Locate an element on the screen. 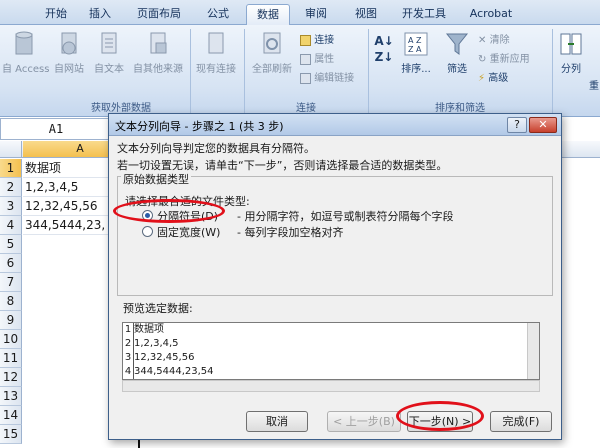  cancel-button: 取消 is located at coordinates (277, 421).